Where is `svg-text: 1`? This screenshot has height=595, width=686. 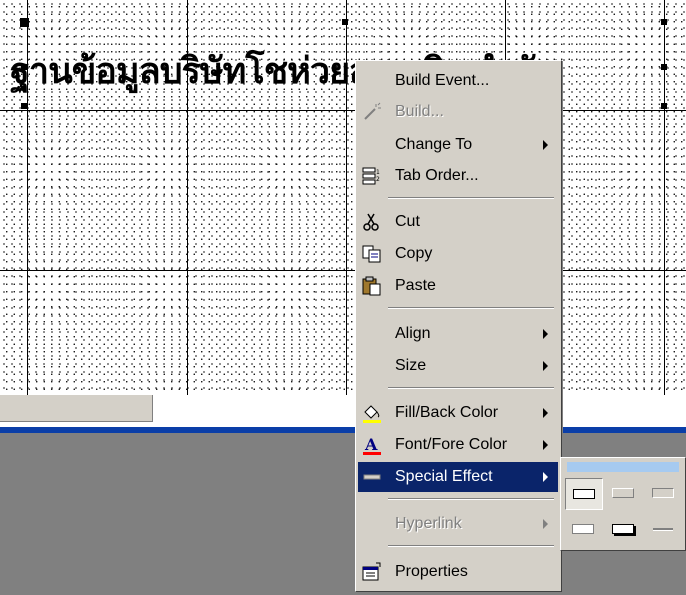
svg-text: 1 is located at coordinates (378, 172).